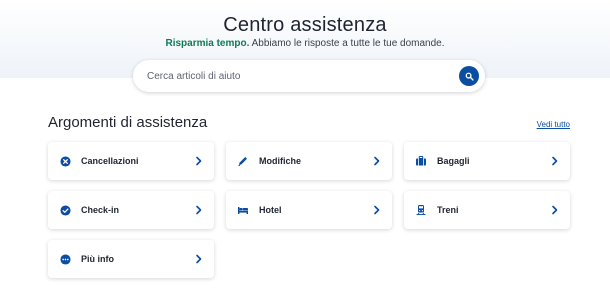 The height and width of the screenshot is (304, 610). I want to click on cancel-icon, so click(65, 161).